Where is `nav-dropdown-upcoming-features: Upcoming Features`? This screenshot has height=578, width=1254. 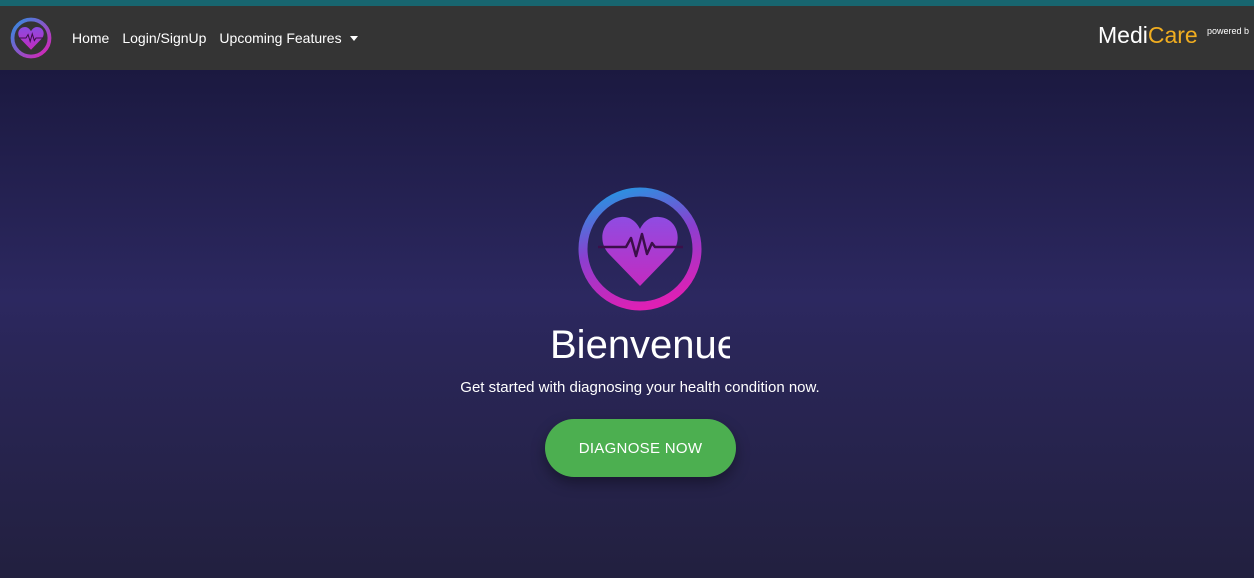 nav-dropdown-upcoming-features: Upcoming Features is located at coordinates (288, 38).